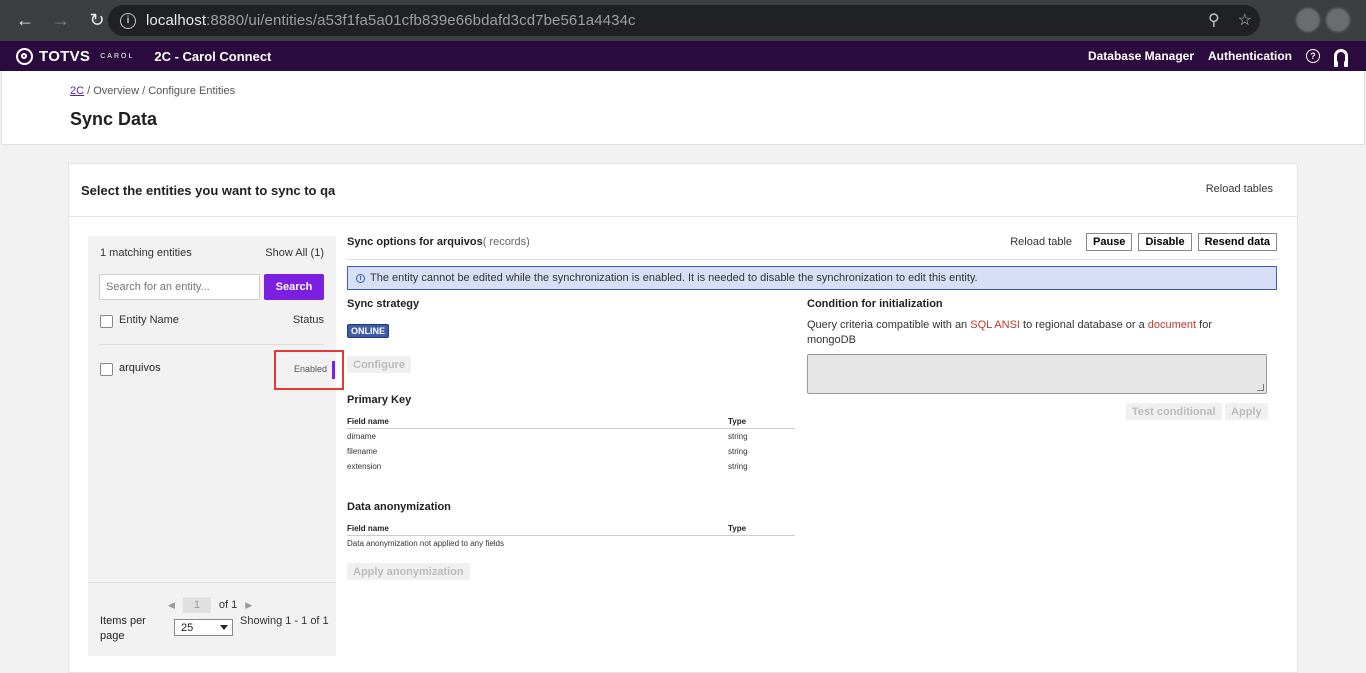 The width and height of the screenshot is (1366, 673). What do you see at coordinates (1246, 411) in the screenshot?
I see `apply-button: Apply` at bounding box center [1246, 411].